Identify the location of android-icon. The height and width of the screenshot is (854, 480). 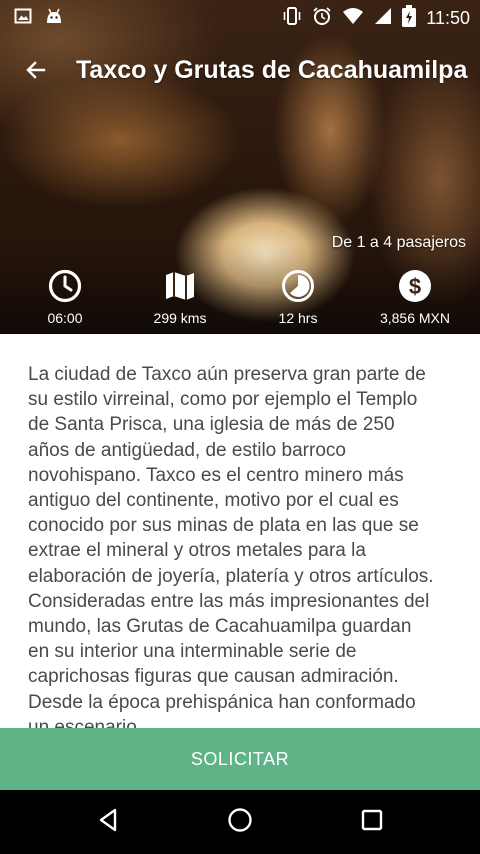
(54, 18).